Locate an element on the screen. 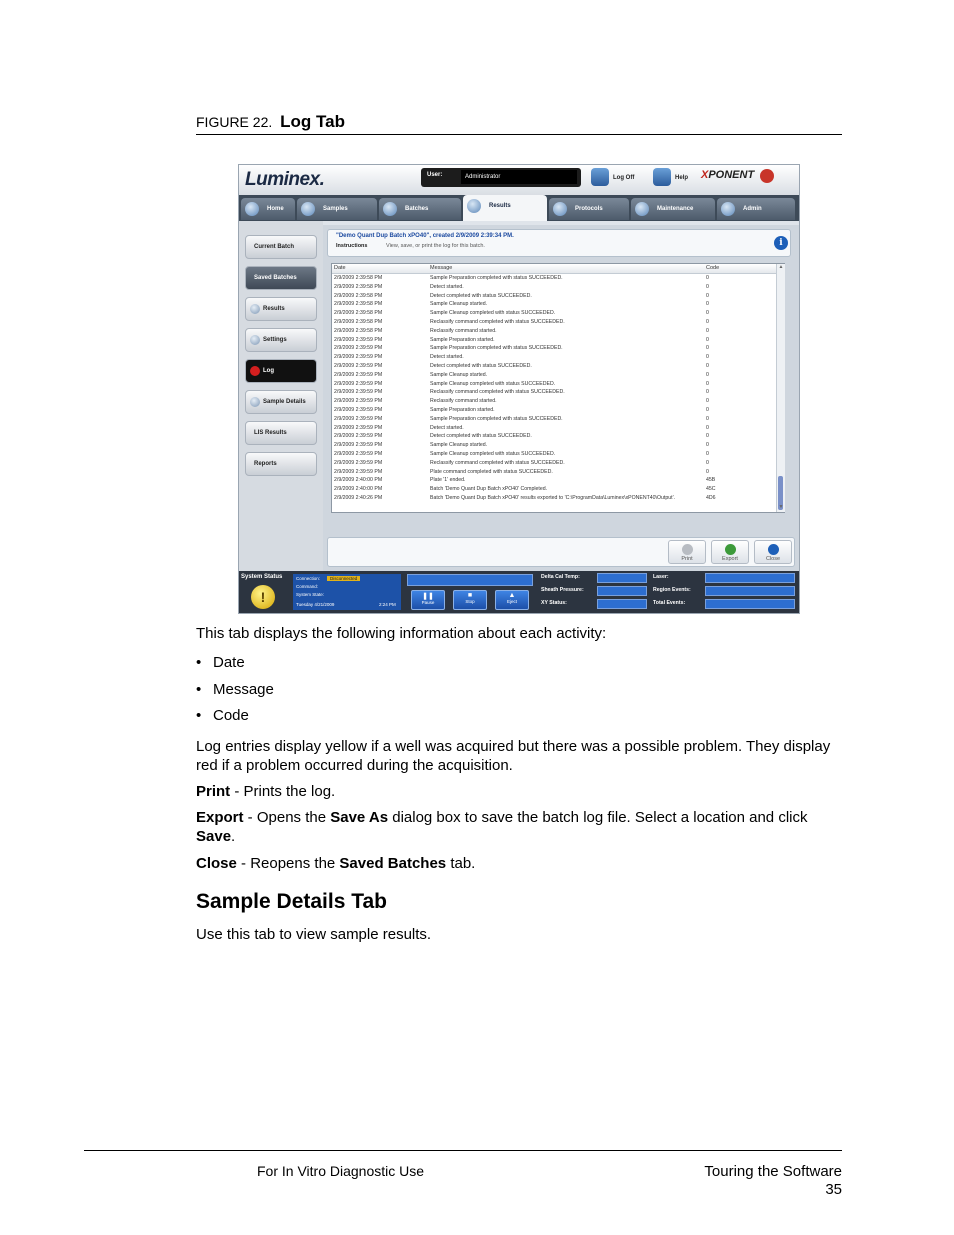 Image resolution: width=954 pixels, height=1235 pixels. metric-label-delta-cal-temp: Delta Cal Temp: is located at coordinates (560, 577).